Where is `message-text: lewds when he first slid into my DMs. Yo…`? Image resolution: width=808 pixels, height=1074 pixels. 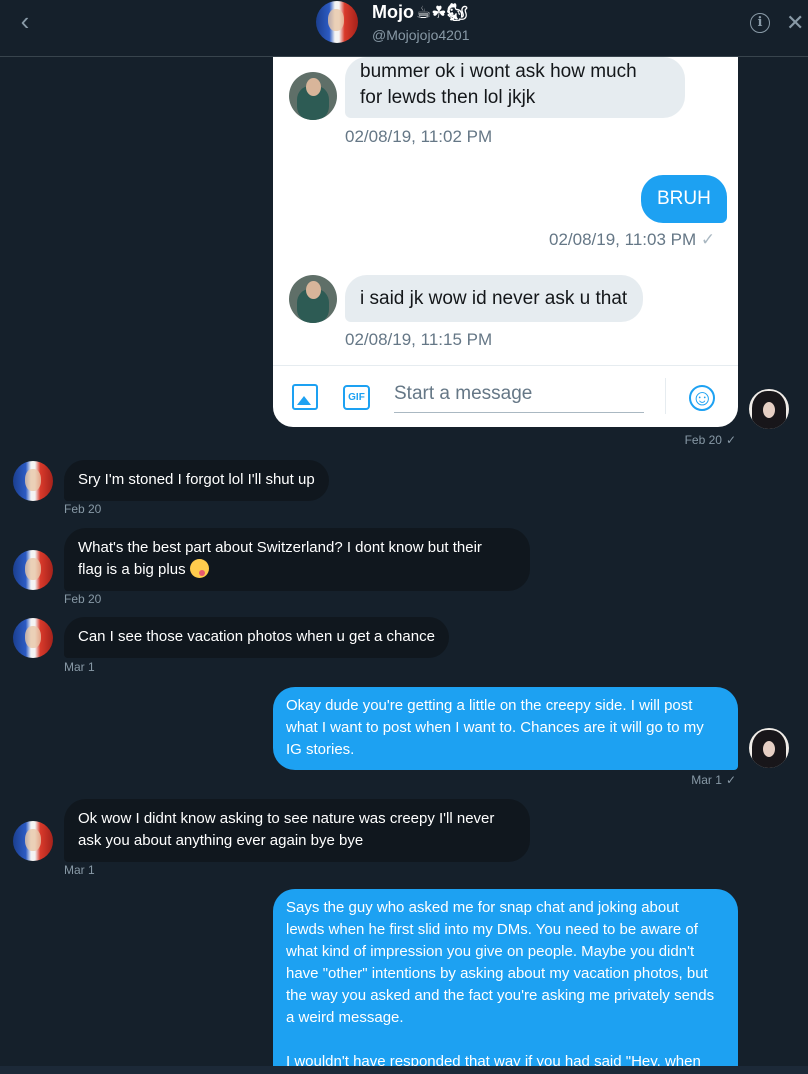 message-text: lewds when he first slid into my DMs. Yo… is located at coordinates (492, 929).